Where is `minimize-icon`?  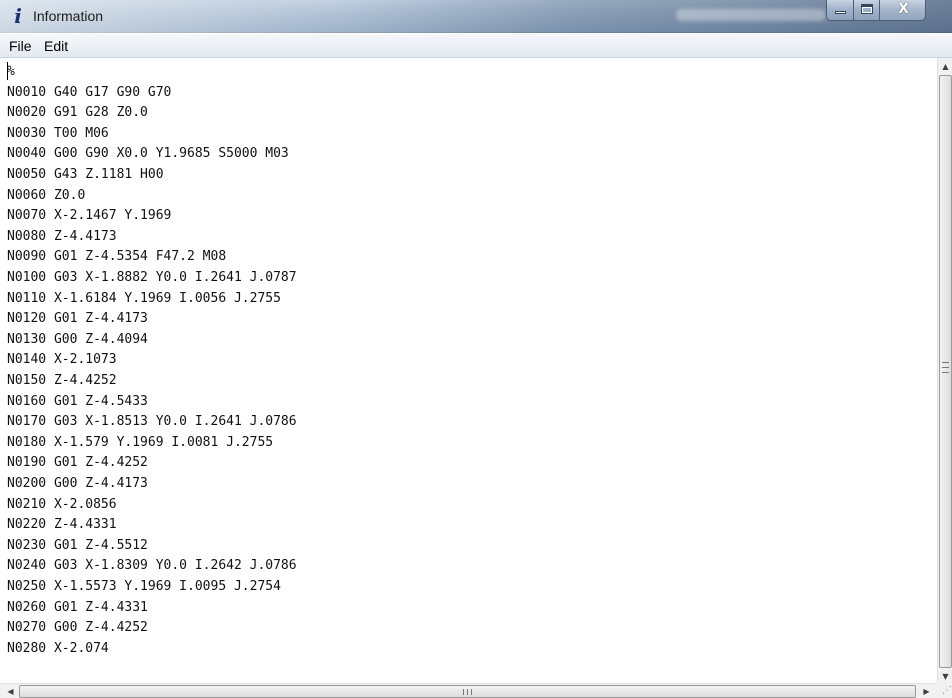
minimize-icon is located at coordinates (840, 12).